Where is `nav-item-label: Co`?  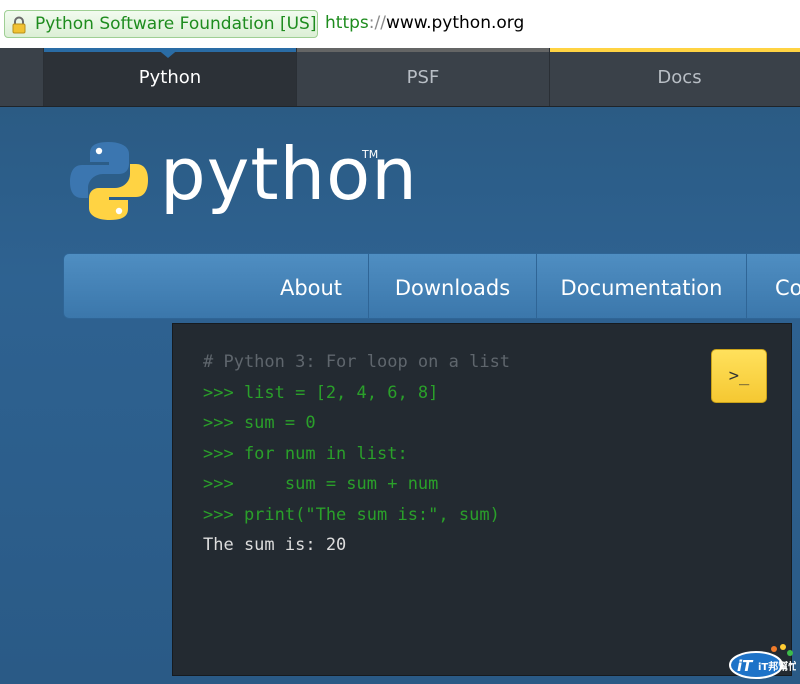
nav-item-label: Co is located at coordinates (787, 288).